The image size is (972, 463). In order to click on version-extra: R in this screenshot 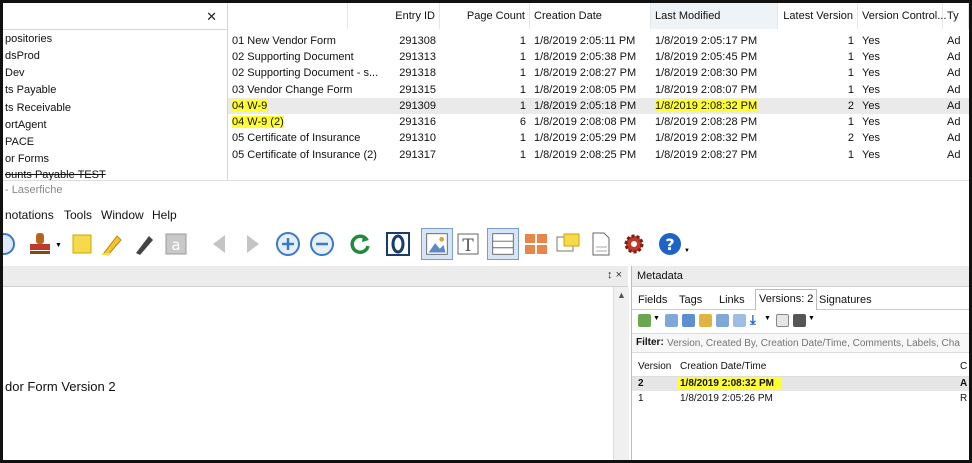, I will do `click(964, 398)`.